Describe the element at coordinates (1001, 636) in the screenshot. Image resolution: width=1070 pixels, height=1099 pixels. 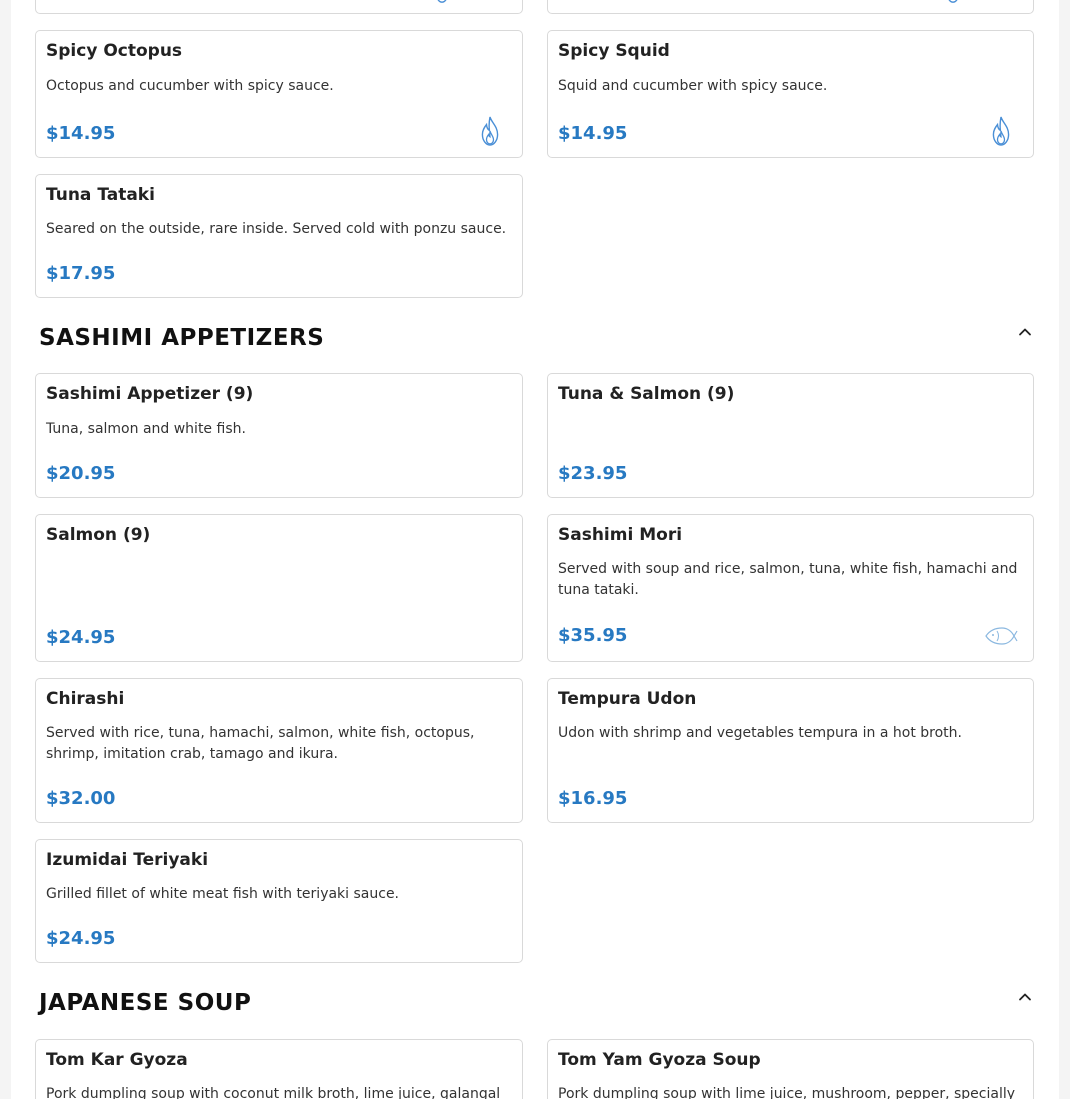
I see `fish-icon` at that location.